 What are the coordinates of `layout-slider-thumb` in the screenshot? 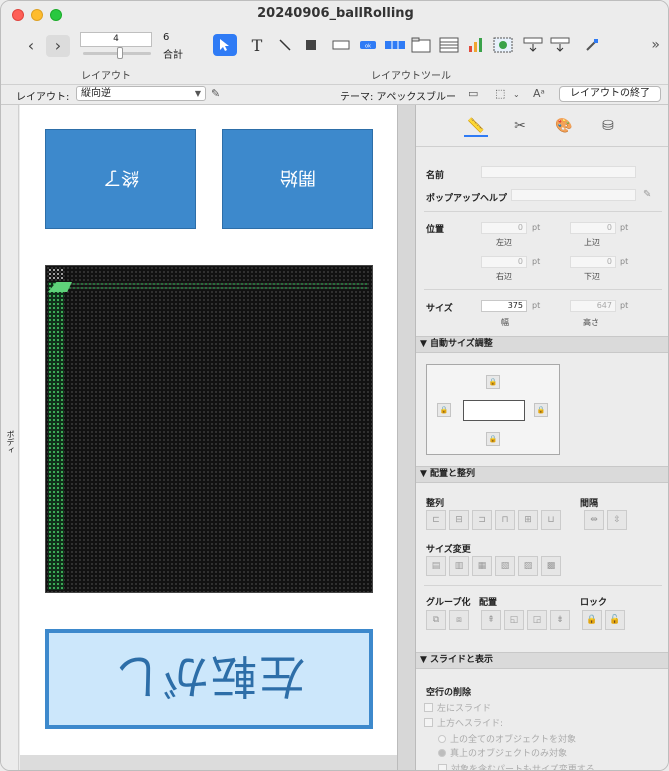 It's located at (120, 53).